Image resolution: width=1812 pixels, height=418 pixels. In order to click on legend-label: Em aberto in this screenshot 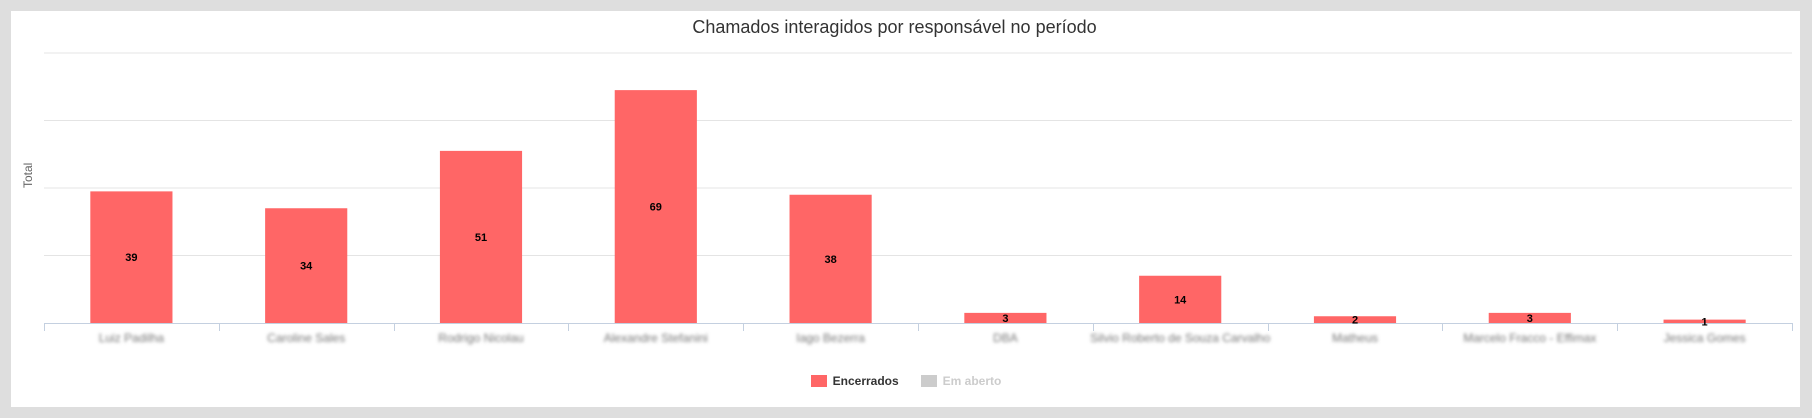, I will do `click(972, 381)`.